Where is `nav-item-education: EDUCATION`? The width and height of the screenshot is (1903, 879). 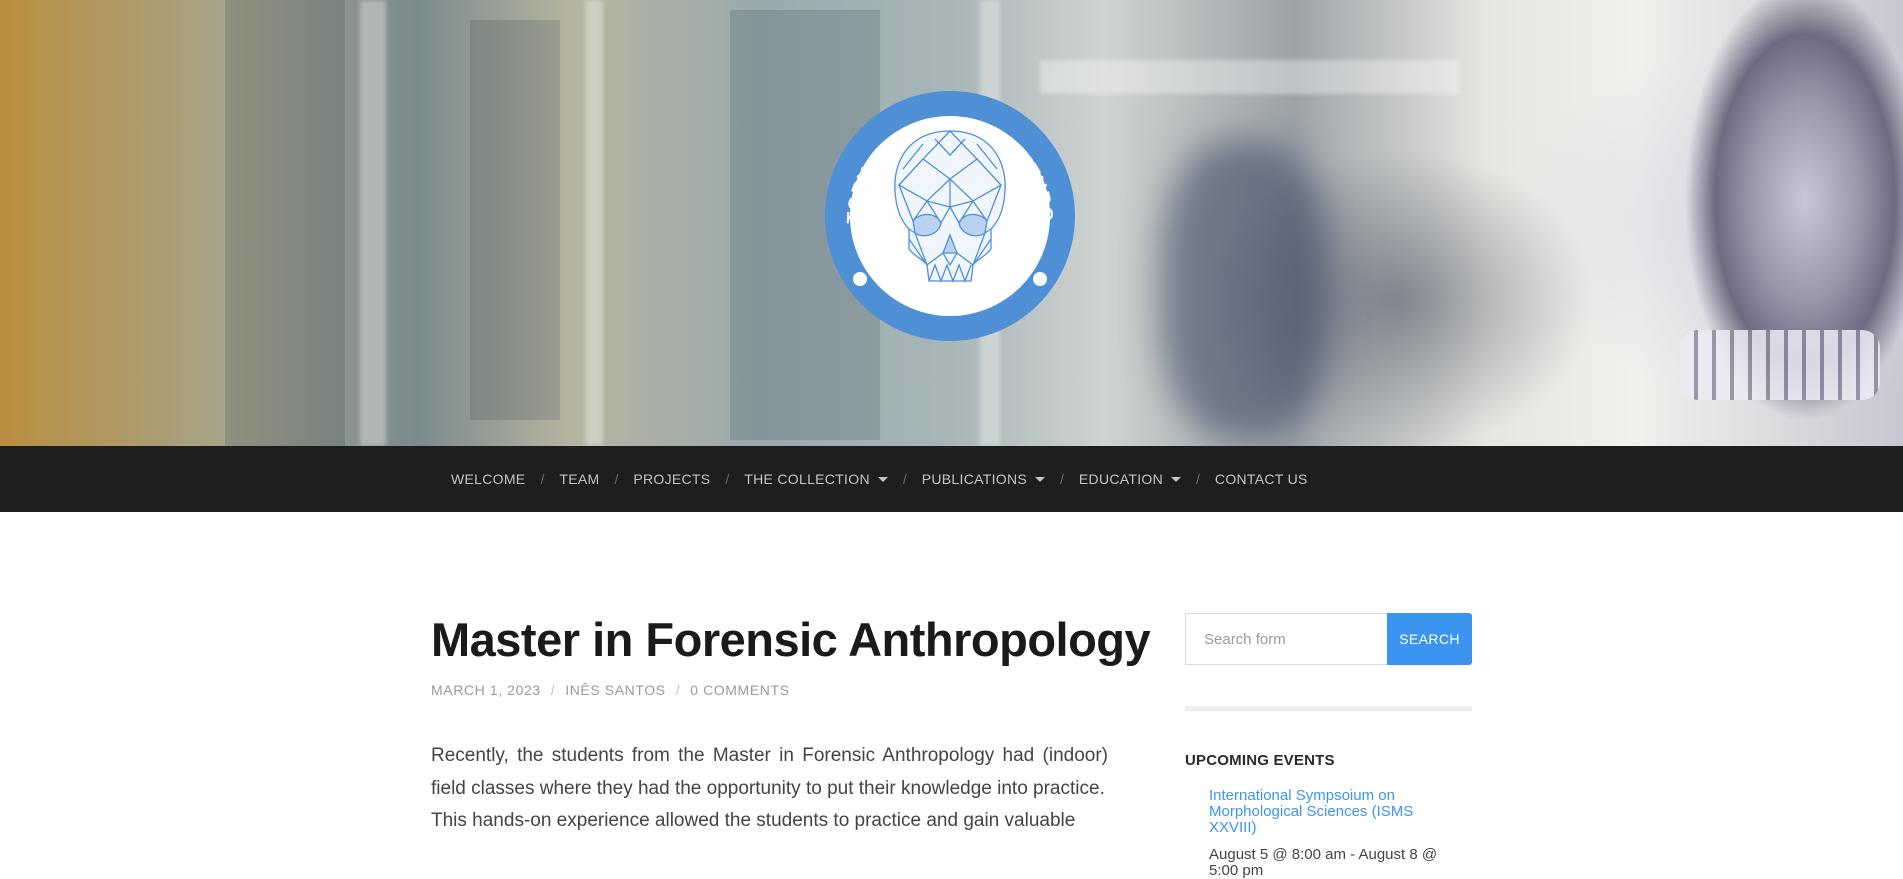 nav-item-education: EDUCATION is located at coordinates (1130, 479).